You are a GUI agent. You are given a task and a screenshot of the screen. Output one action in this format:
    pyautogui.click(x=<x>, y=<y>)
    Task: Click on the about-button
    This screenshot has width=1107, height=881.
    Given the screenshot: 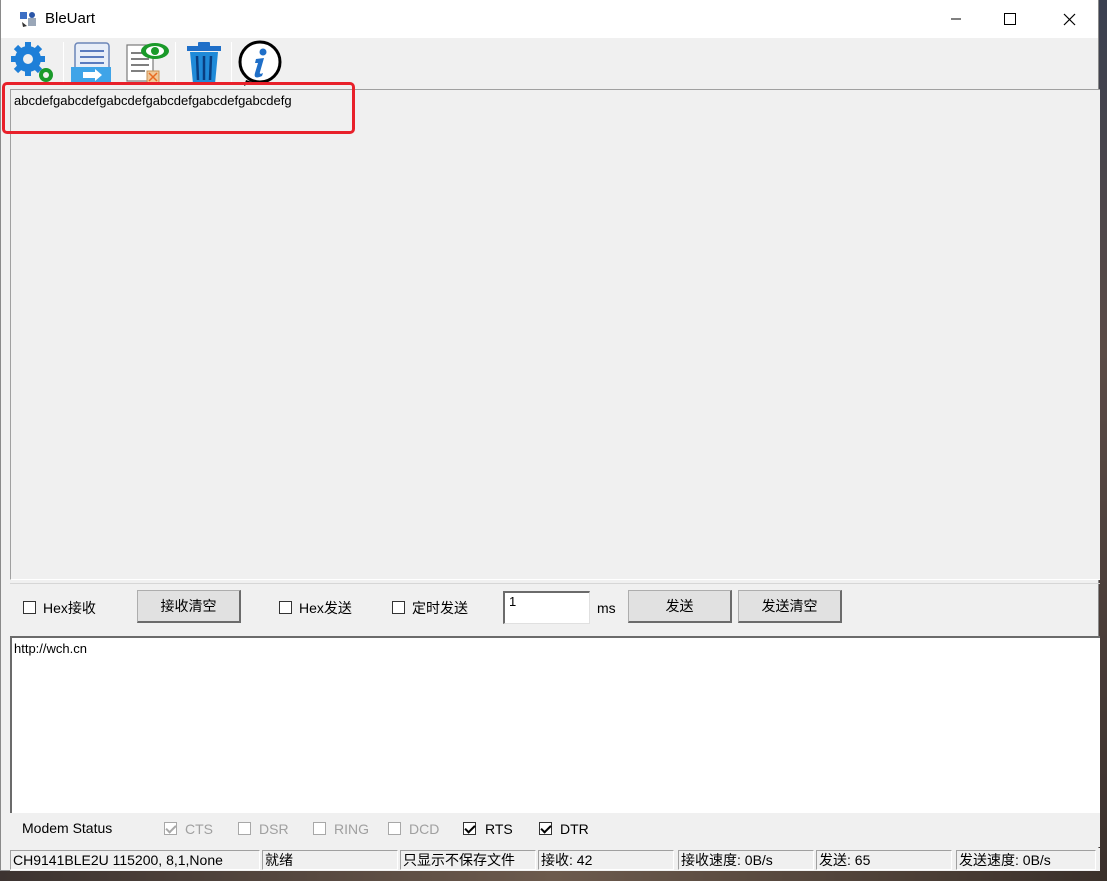 What is the action you would take?
    pyautogui.click(x=260, y=63)
    